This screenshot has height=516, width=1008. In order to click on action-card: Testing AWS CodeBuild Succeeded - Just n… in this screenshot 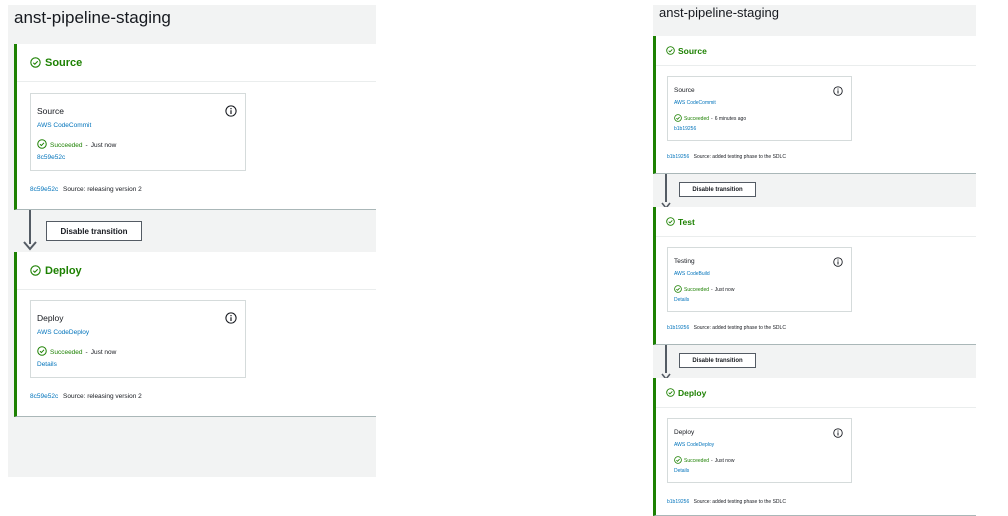, I will do `click(759, 279)`.